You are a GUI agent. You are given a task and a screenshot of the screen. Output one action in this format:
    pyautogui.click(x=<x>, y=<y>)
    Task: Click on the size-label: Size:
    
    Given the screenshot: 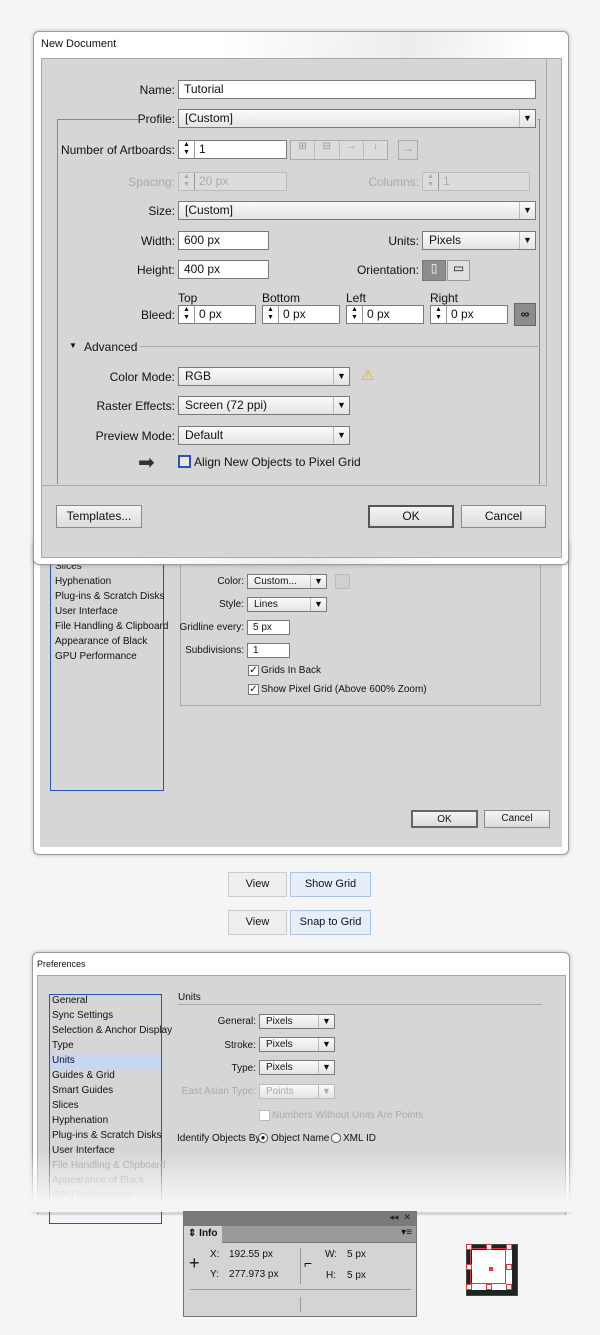 What is the action you would take?
    pyautogui.click(x=161, y=211)
    